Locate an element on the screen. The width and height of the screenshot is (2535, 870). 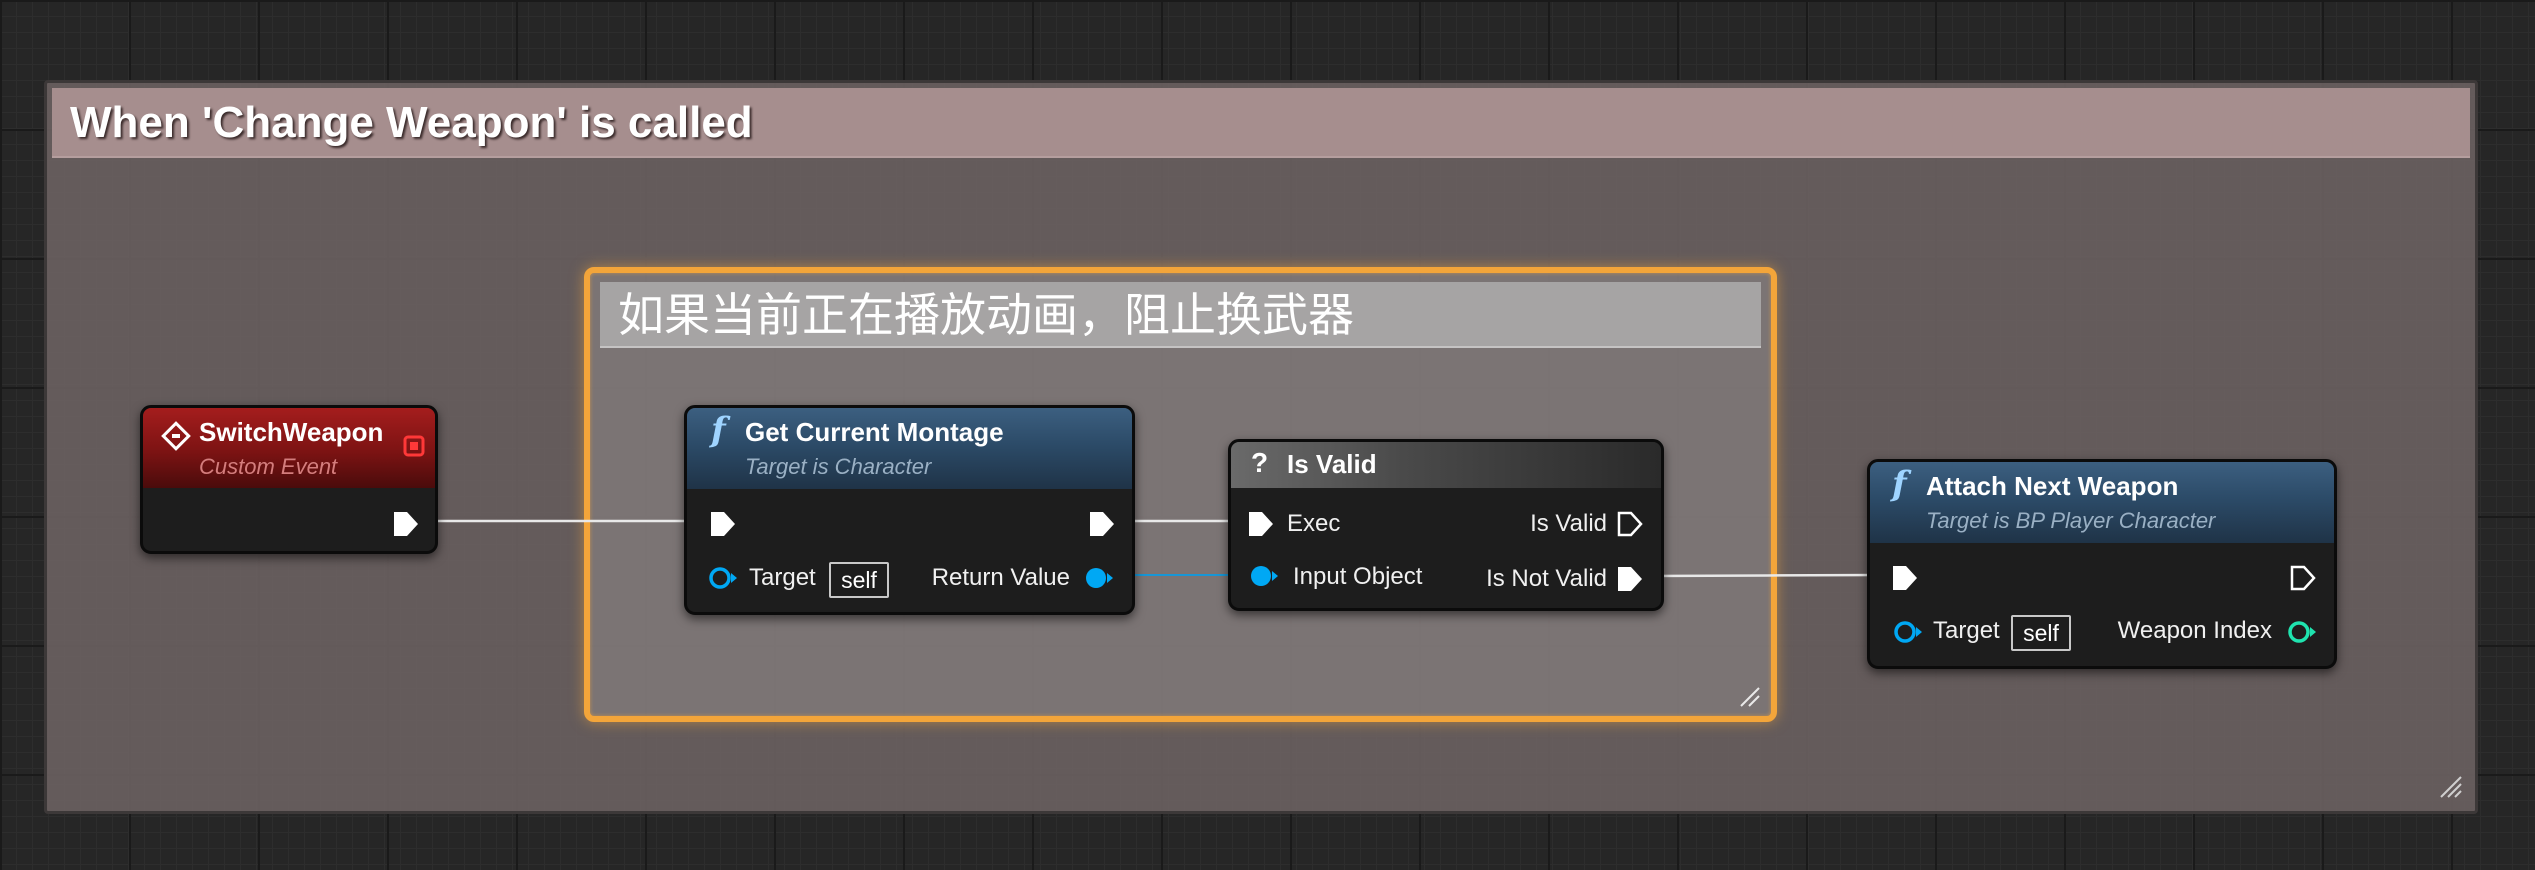
delegate-output-pin is located at coordinates (414, 446).